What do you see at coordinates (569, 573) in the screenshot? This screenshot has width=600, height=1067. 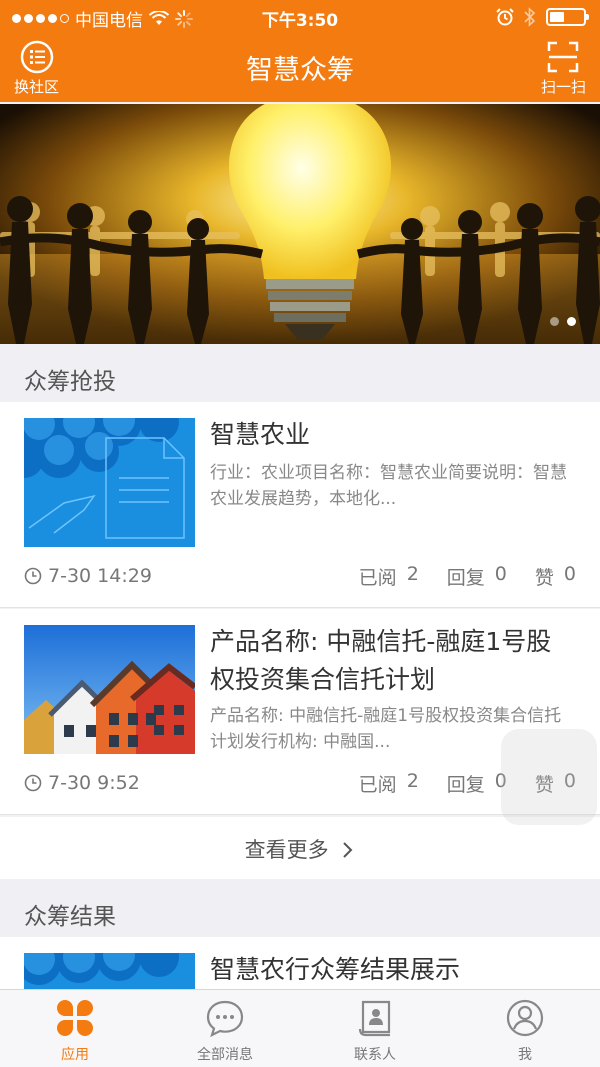 I see `like-count: 0` at bounding box center [569, 573].